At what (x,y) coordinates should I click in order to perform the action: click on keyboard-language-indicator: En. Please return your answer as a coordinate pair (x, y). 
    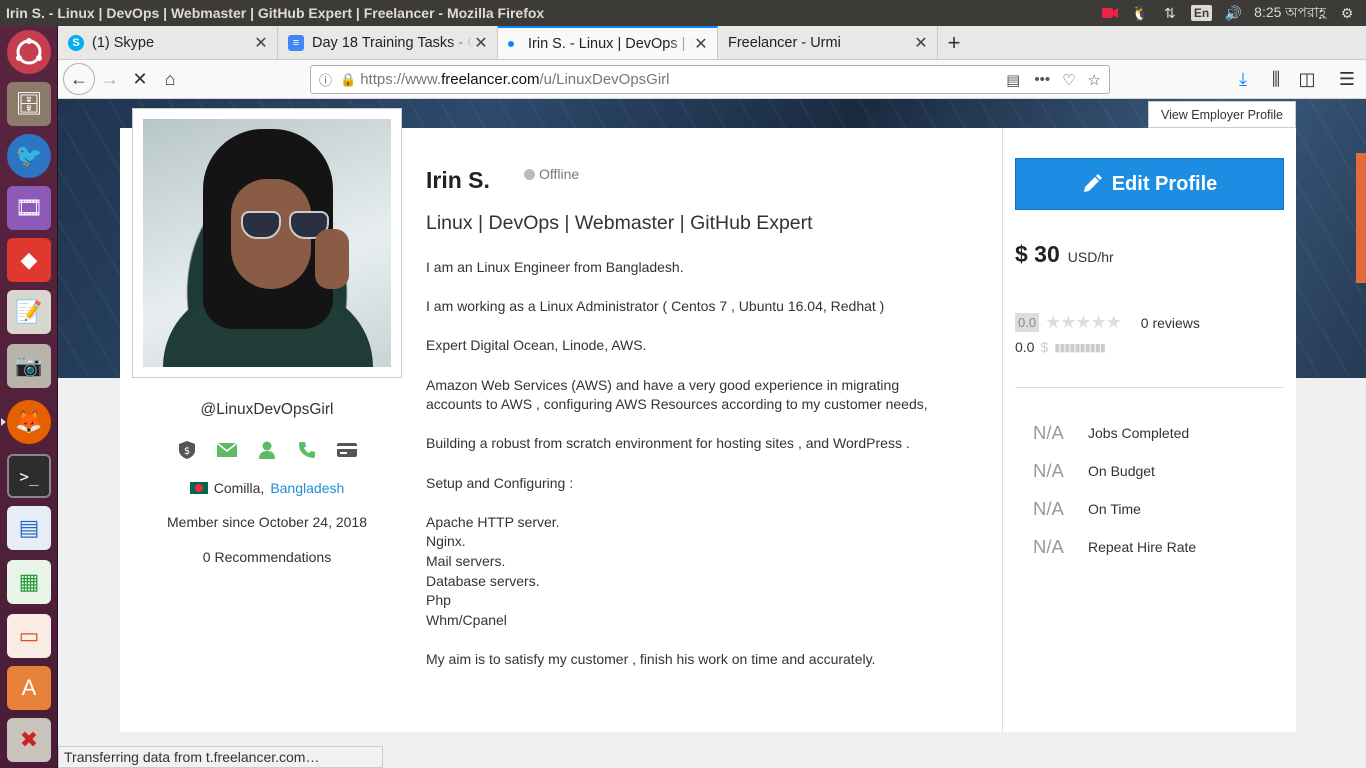
    Looking at the image, I should click on (1201, 13).